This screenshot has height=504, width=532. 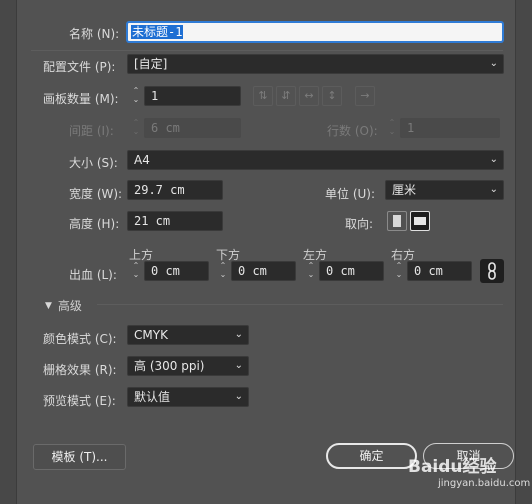 What do you see at coordinates (94, 34) in the screenshot?
I see `name-label: 名称 (N):` at bounding box center [94, 34].